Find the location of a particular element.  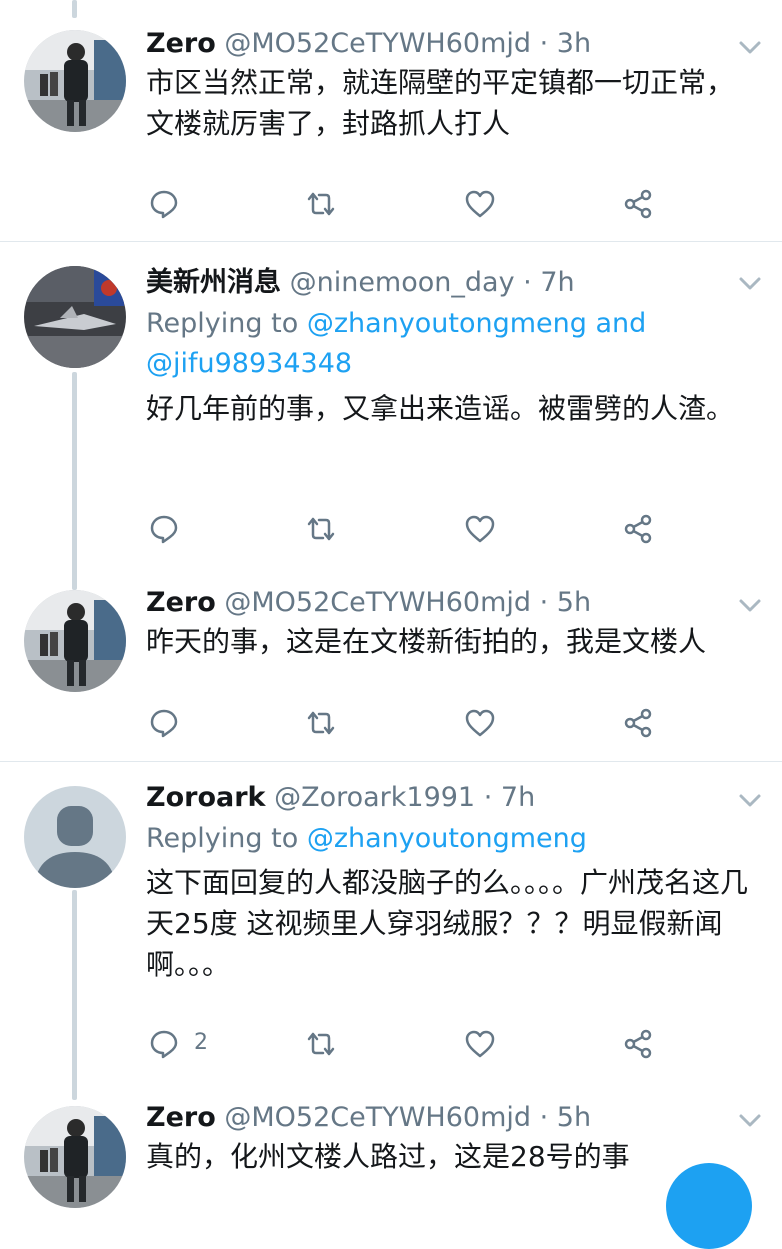

tweet-text: 昨天的事，这是在文楼新街拍的，我是文楼人 is located at coordinates (426, 641).